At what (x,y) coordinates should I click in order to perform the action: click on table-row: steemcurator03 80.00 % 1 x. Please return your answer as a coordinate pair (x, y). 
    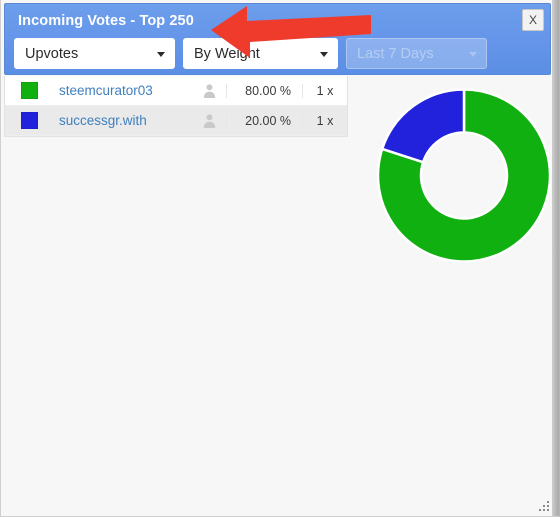
    Looking at the image, I should click on (176, 91).